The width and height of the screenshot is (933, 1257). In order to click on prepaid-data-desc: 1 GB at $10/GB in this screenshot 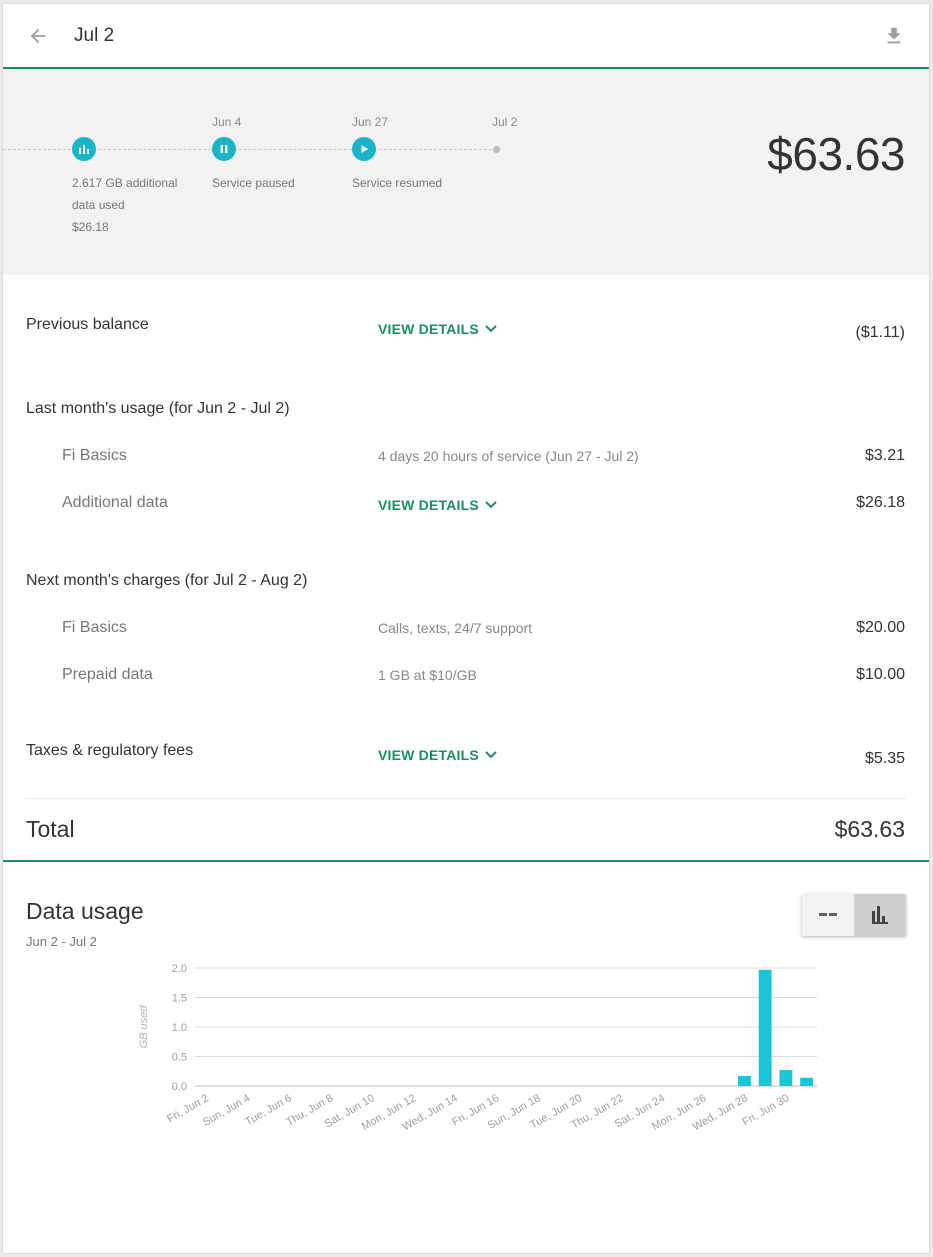, I will do `click(427, 675)`.